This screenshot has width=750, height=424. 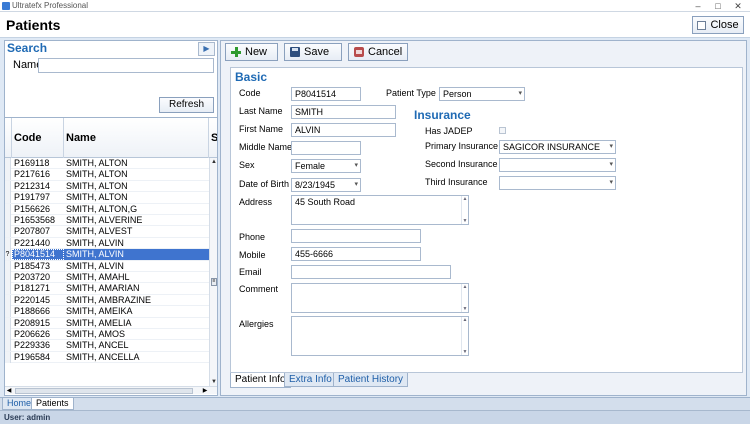 What do you see at coordinates (107, 186) in the screenshot?
I see `table-row: P212314 SMITH, ALTON` at bounding box center [107, 186].